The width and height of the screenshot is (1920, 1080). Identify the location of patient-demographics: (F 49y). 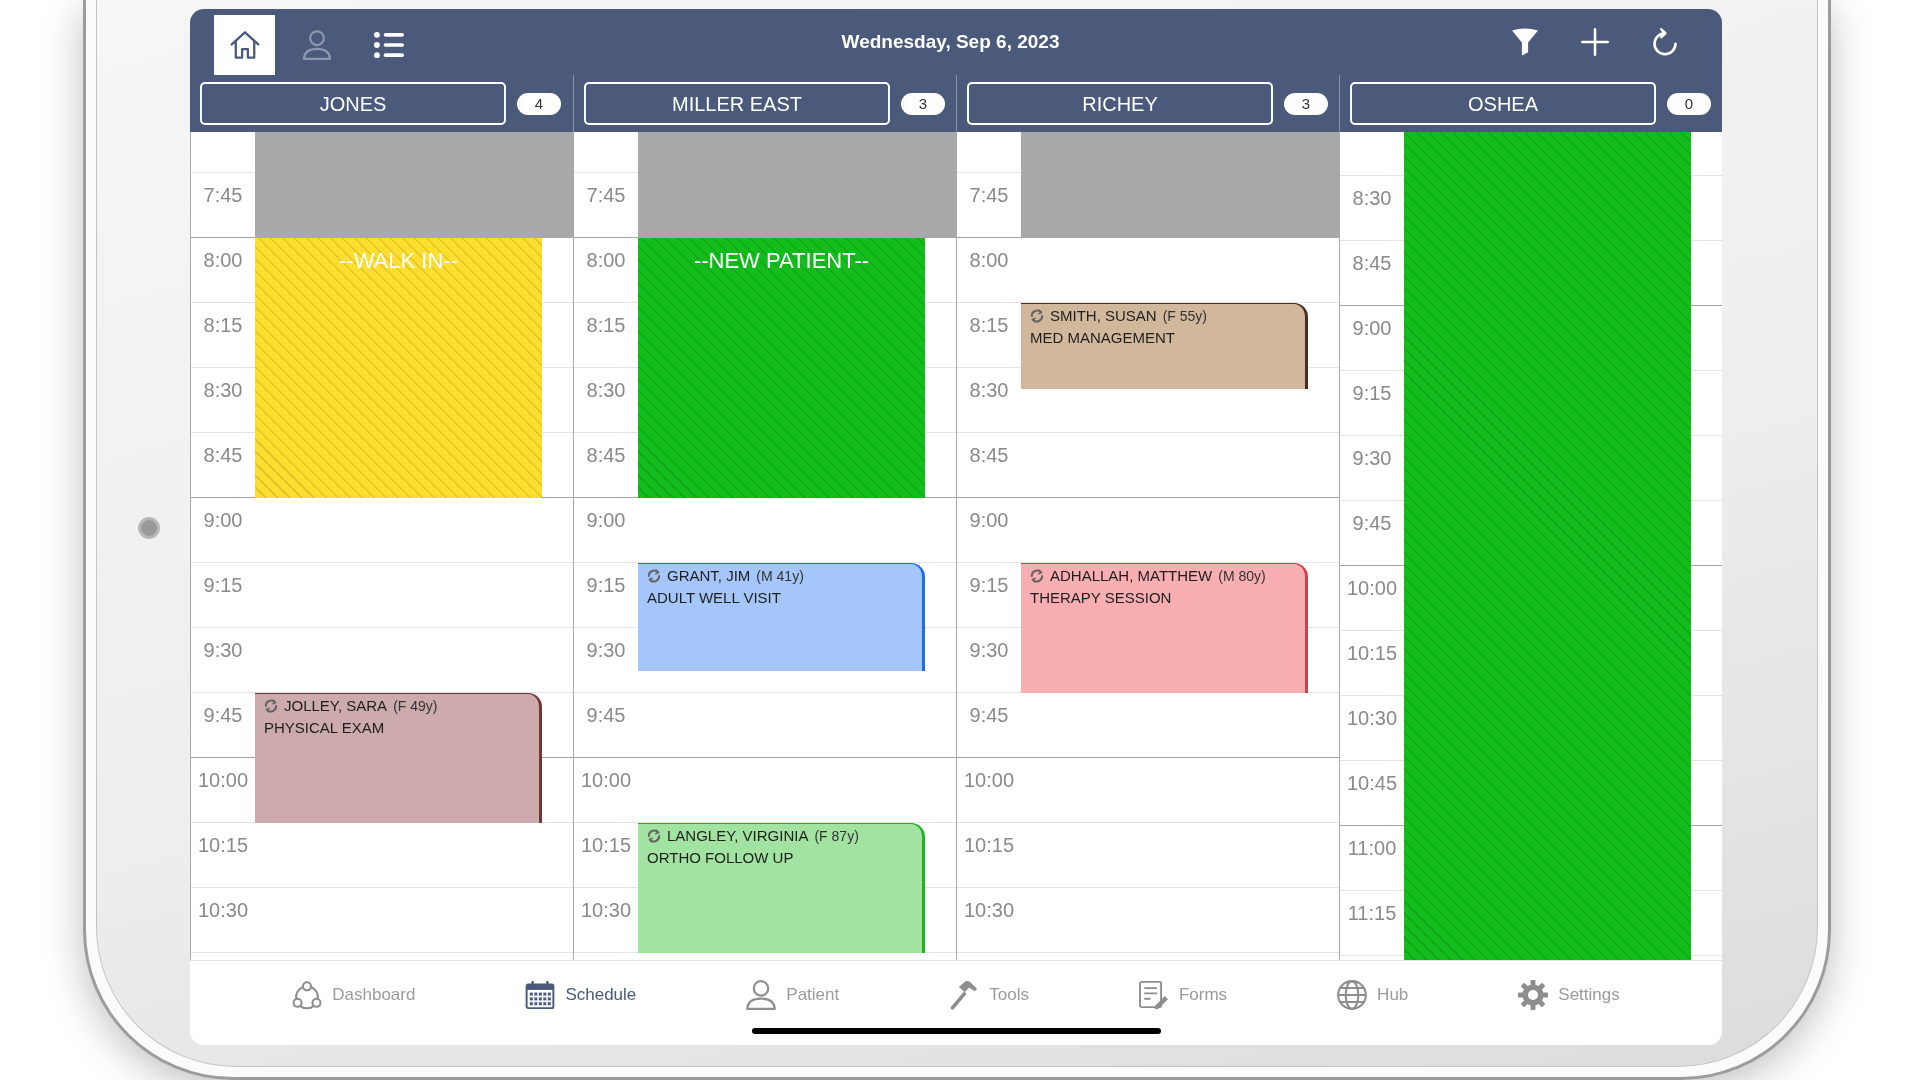
(415, 705).